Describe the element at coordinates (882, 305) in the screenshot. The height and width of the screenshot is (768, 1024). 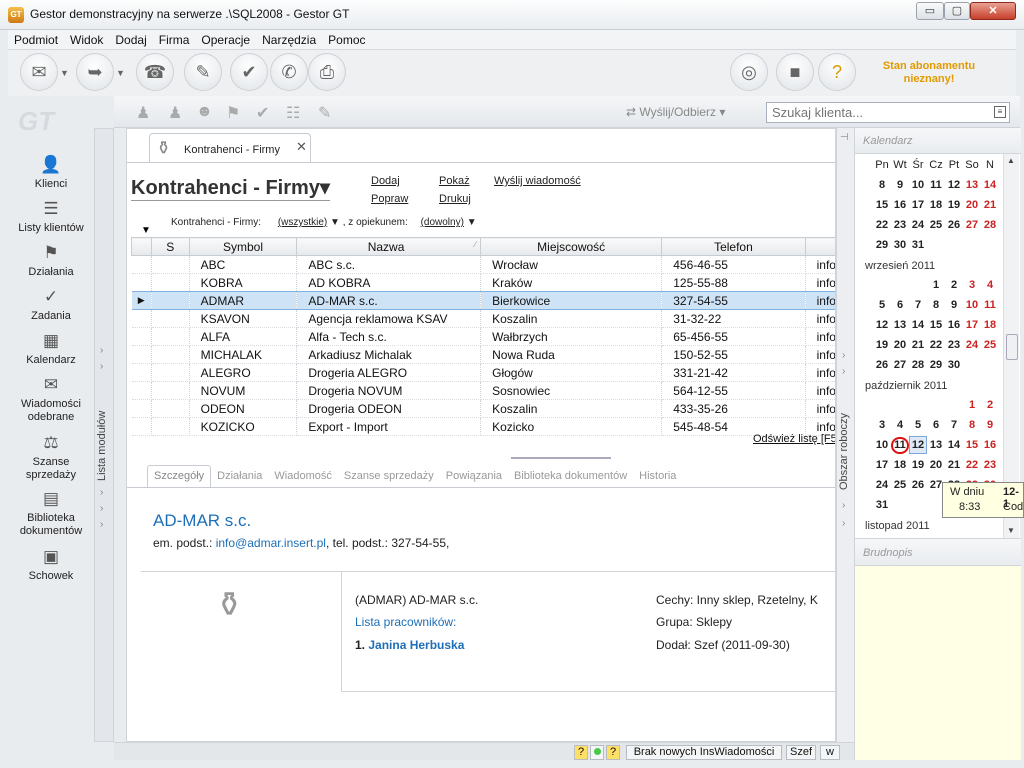
I see `calendar-day: 5` at that location.